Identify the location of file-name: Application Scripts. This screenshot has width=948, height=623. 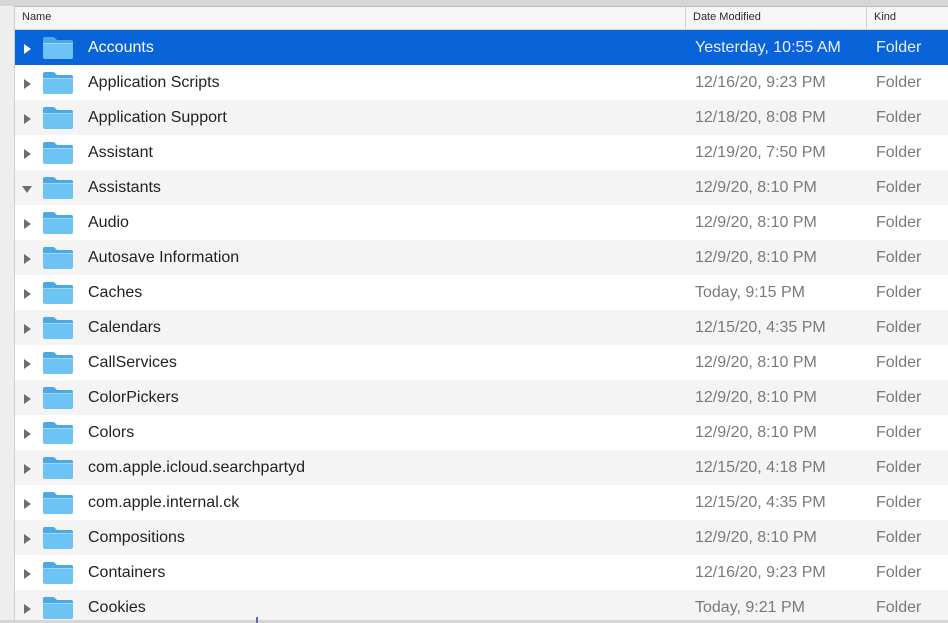
(154, 82).